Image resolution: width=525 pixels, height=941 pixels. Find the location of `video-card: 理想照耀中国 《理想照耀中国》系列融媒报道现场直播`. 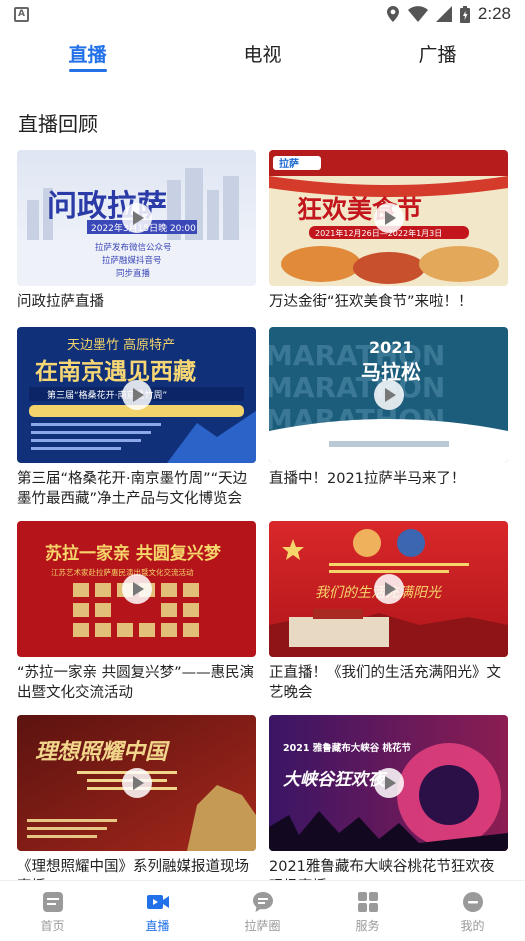

video-card: 理想照耀中国 《理想照耀中国》系列融媒报道现场直播 is located at coordinates (136, 806).